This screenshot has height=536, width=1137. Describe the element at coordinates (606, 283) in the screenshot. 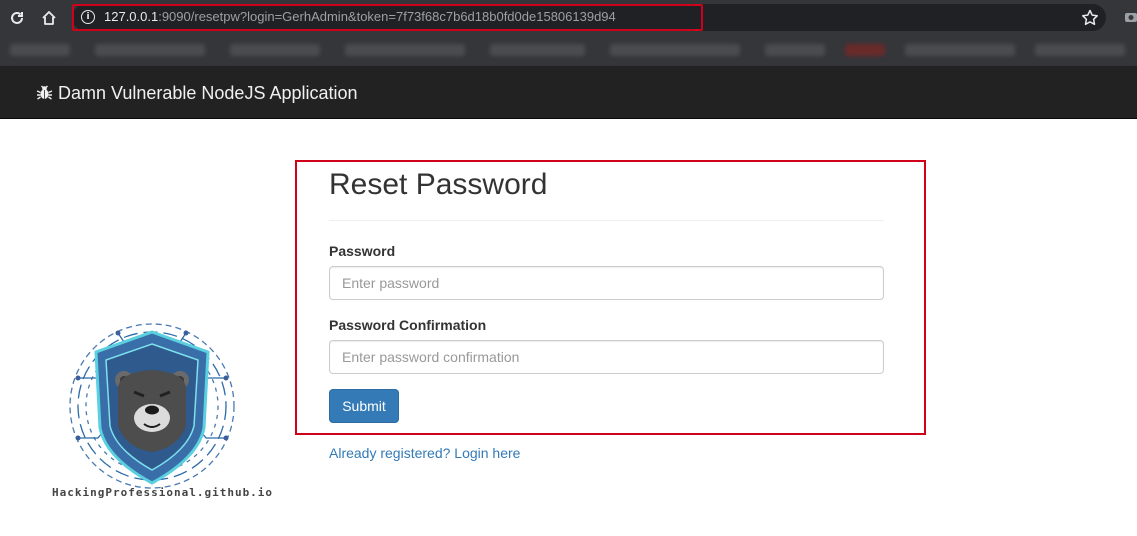

I see `password-input` at that location.